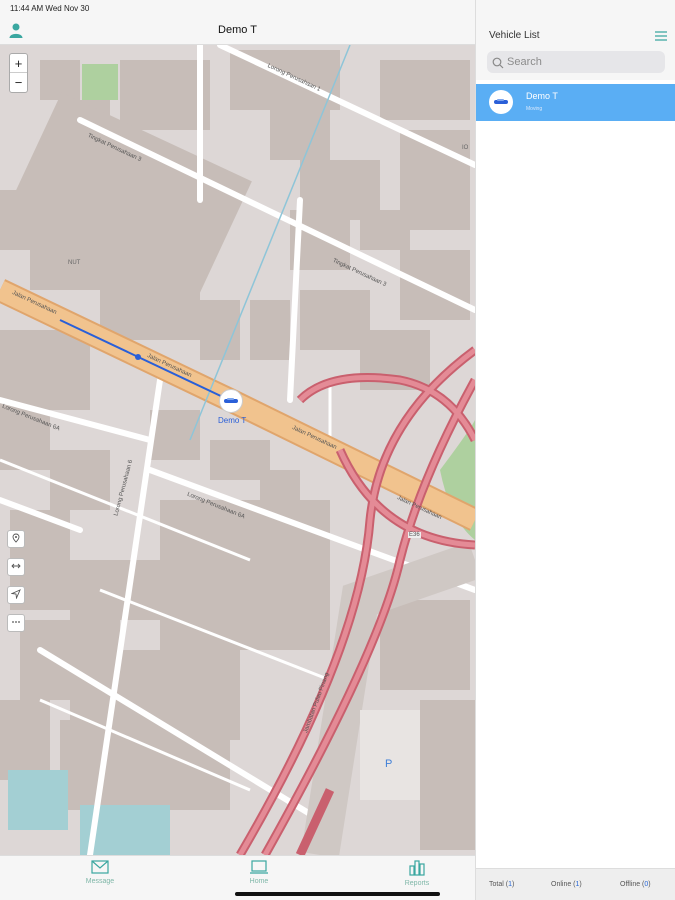 This screenshot has height=900, width=675. What do you see at coordinates (74, 263) in the screenshot?
I see `map-place-label: NUT` at bounding box center [74, 263].